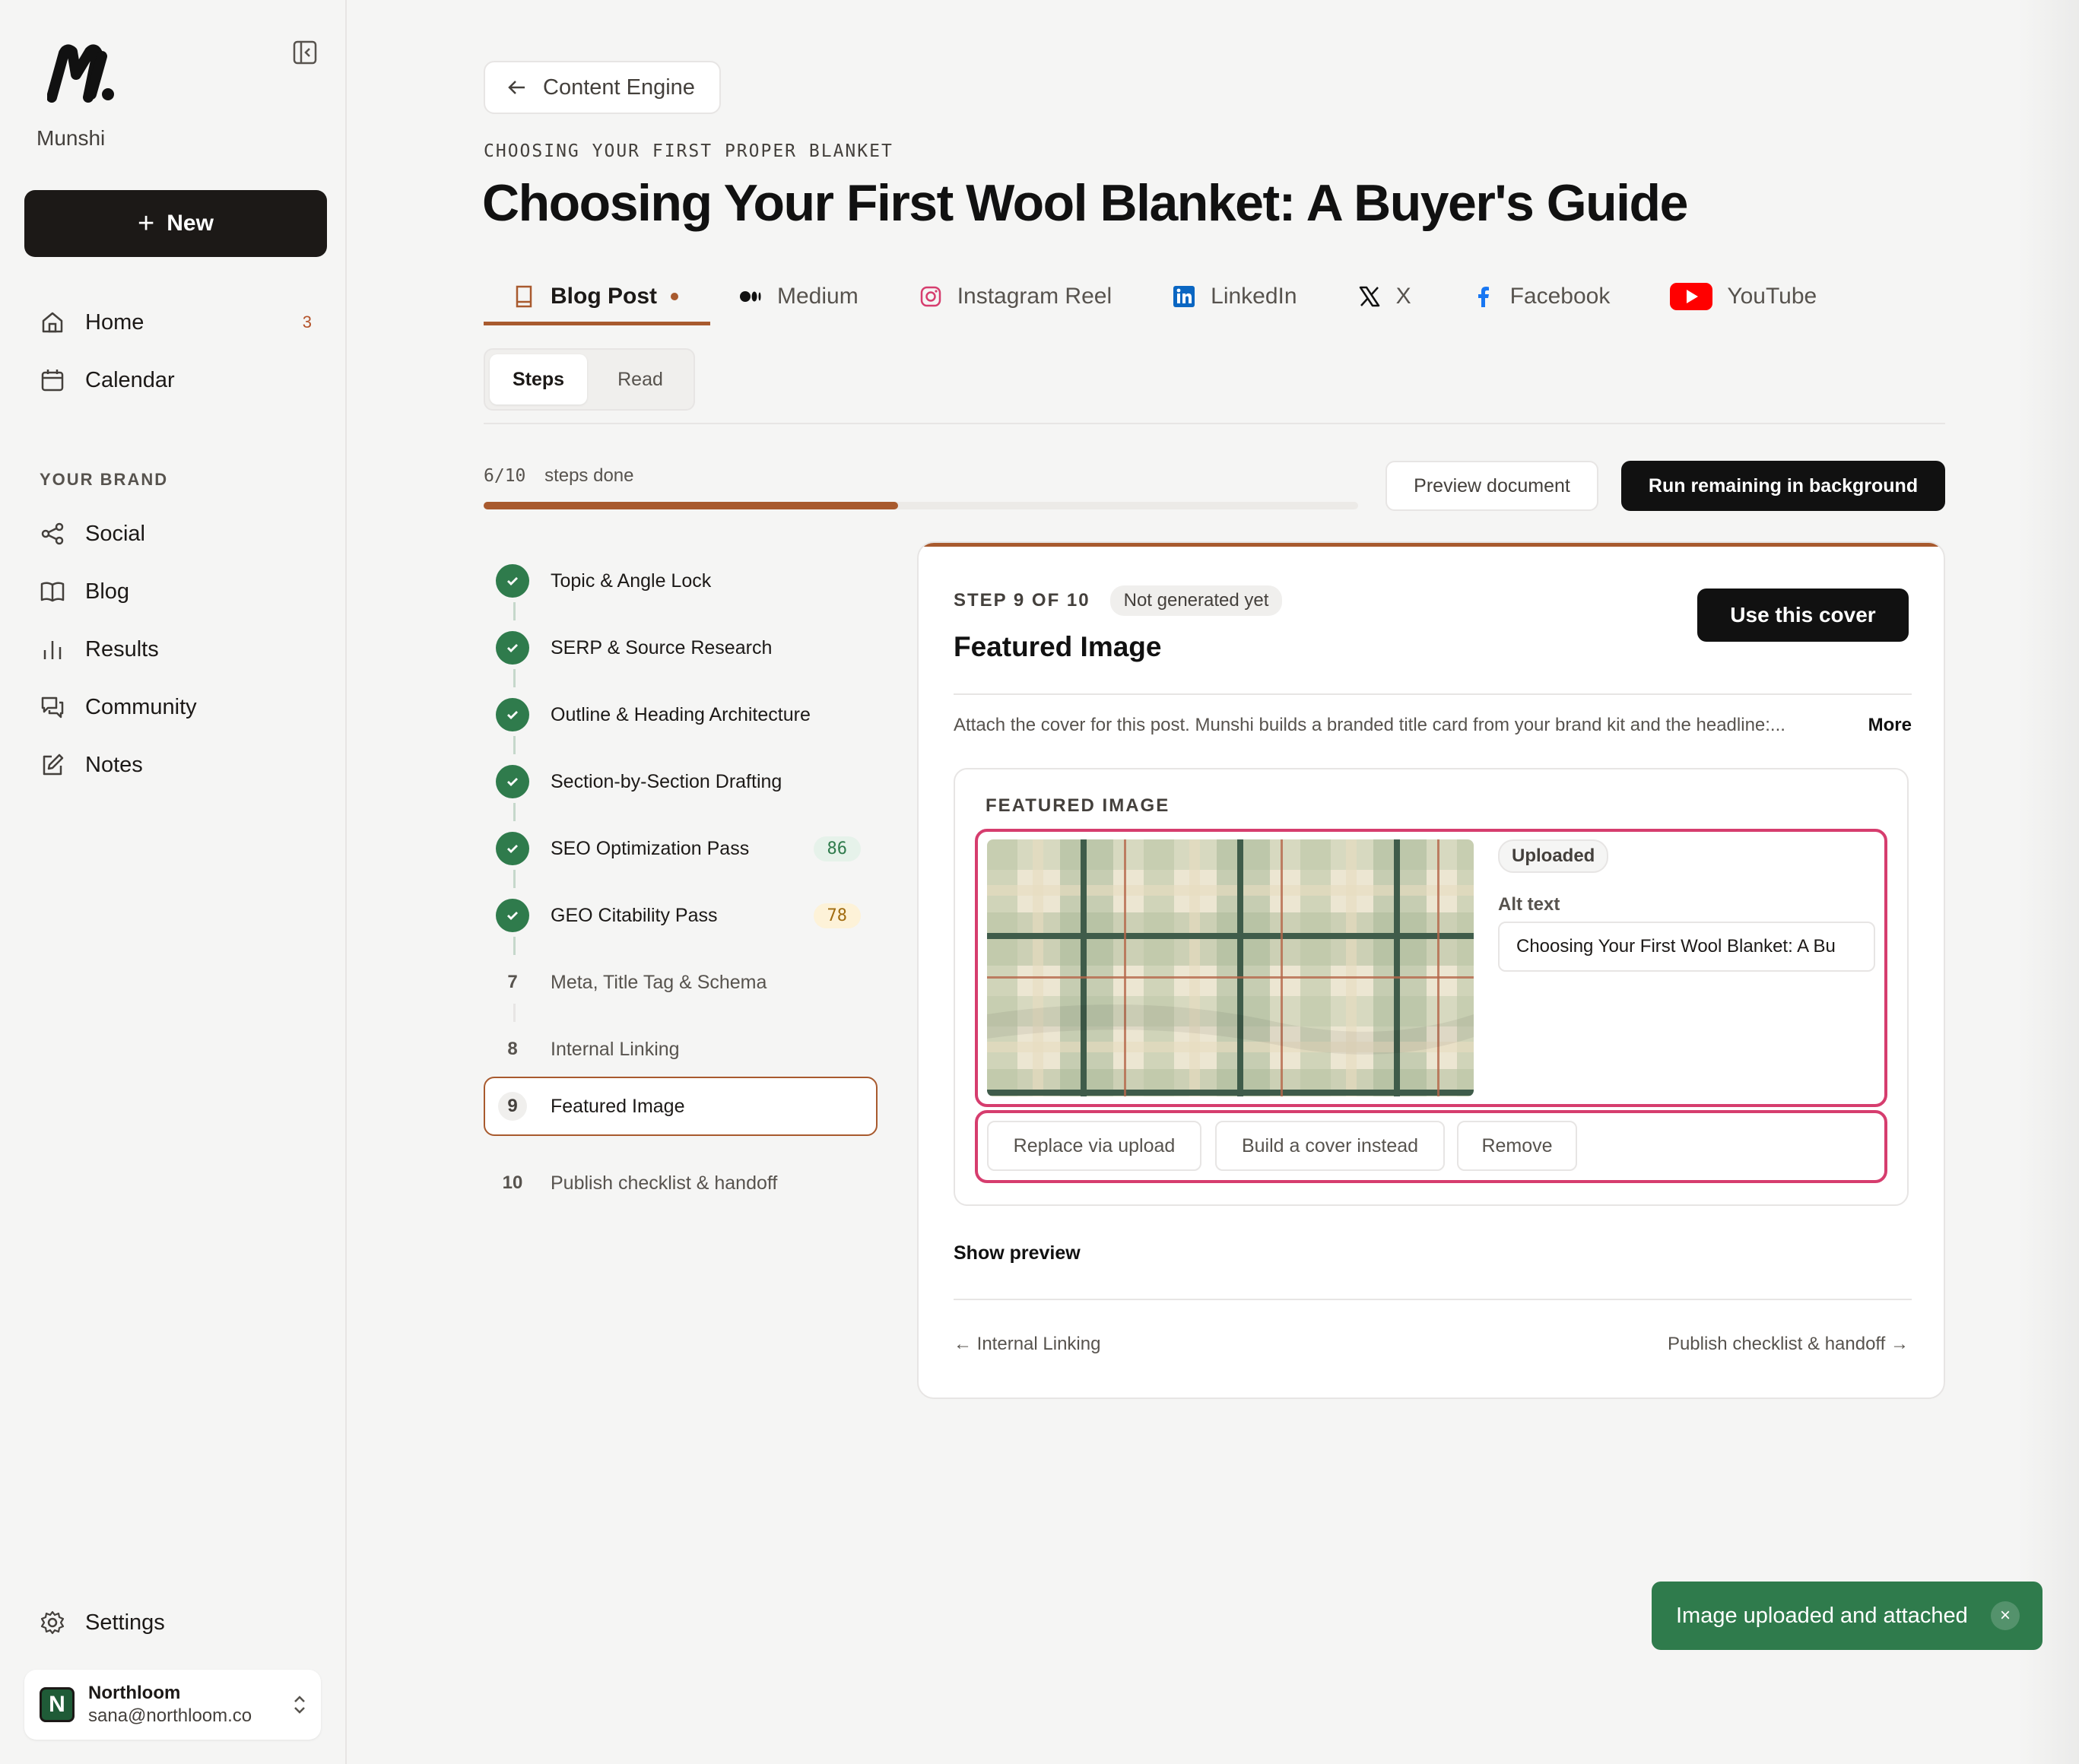 The image size is (2079, 1764). I want to click on progress-label: 6/10 steps done, so click(558, 476).